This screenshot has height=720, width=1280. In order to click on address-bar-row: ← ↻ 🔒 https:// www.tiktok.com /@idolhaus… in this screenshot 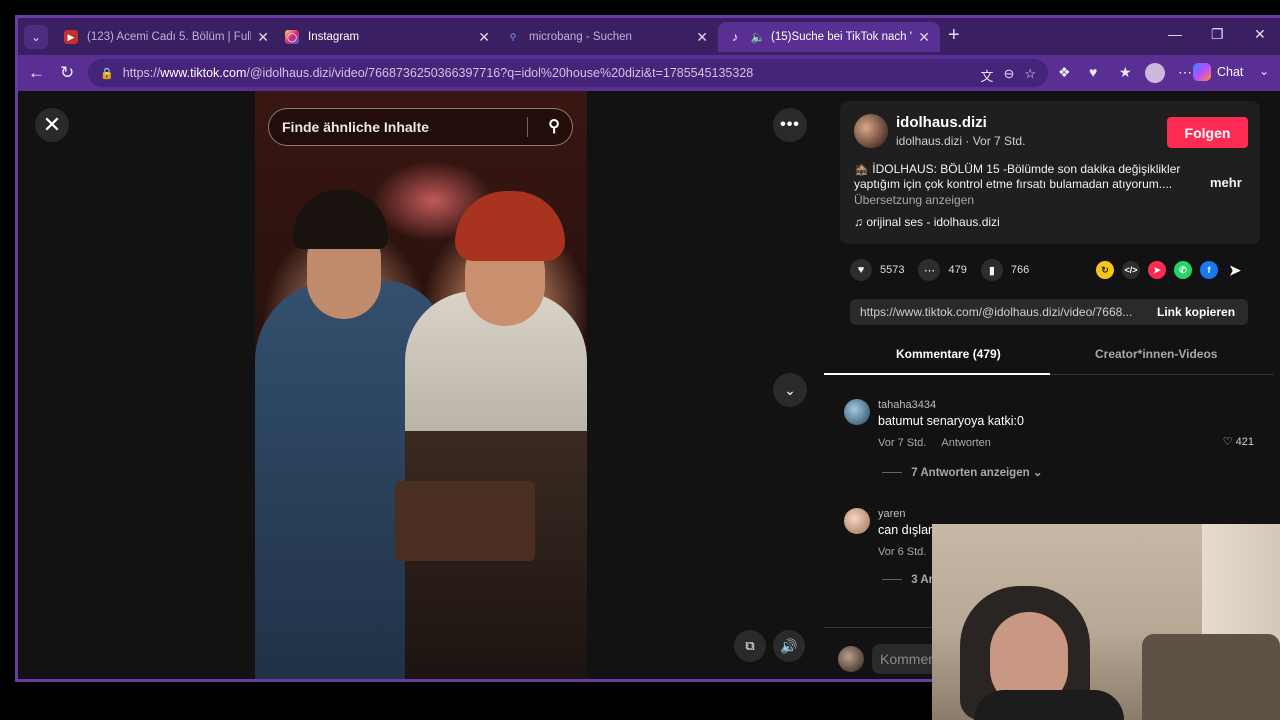, I will do `click(649, 73)`.